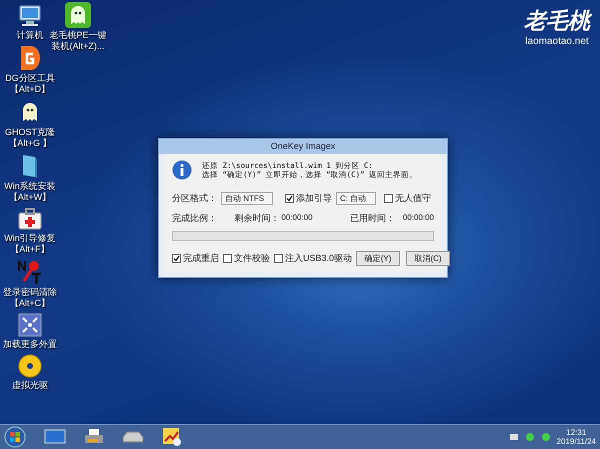  What do you see at coordinates (372, 218) in the screenshot?
I see `elapsed-time-label: 已用时间：` at bounding box center [372, 218].